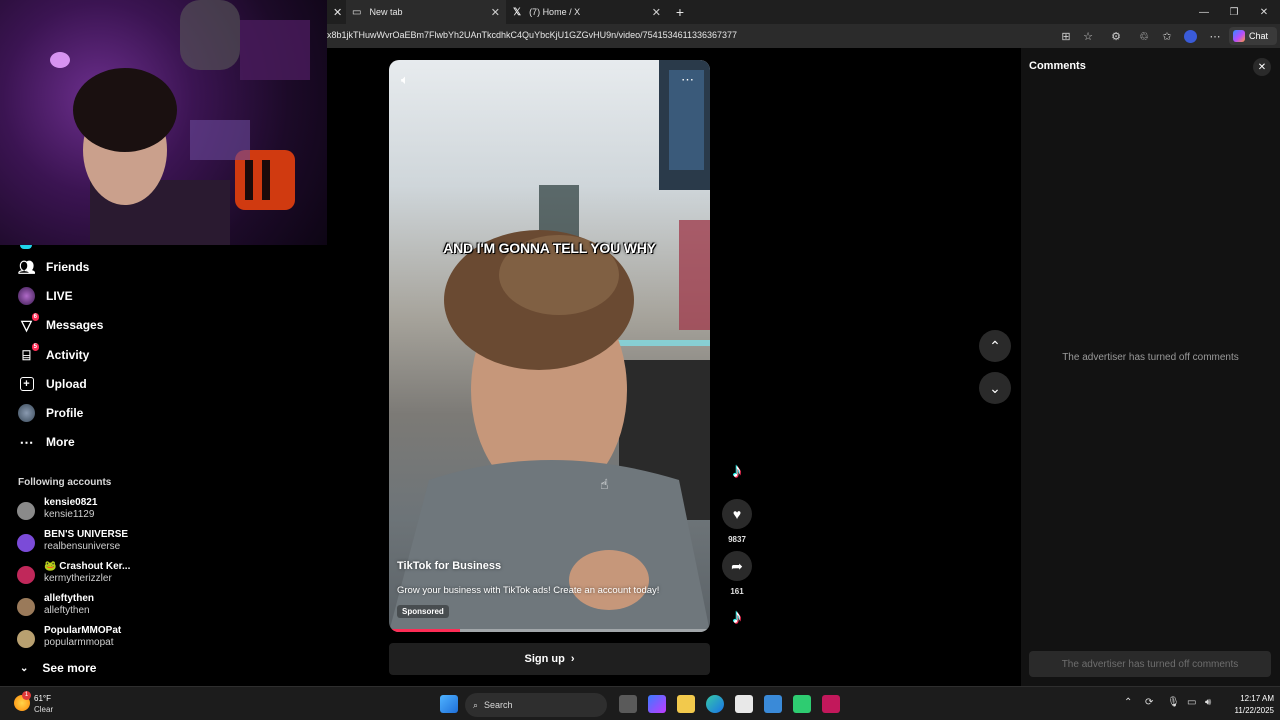 Image resolution: width=1280 pixels, height=720 pixels. Describe the element at coordinates (52, 384) in the screenshot. I see `sidebar-item-upload: + Upload` at that location.